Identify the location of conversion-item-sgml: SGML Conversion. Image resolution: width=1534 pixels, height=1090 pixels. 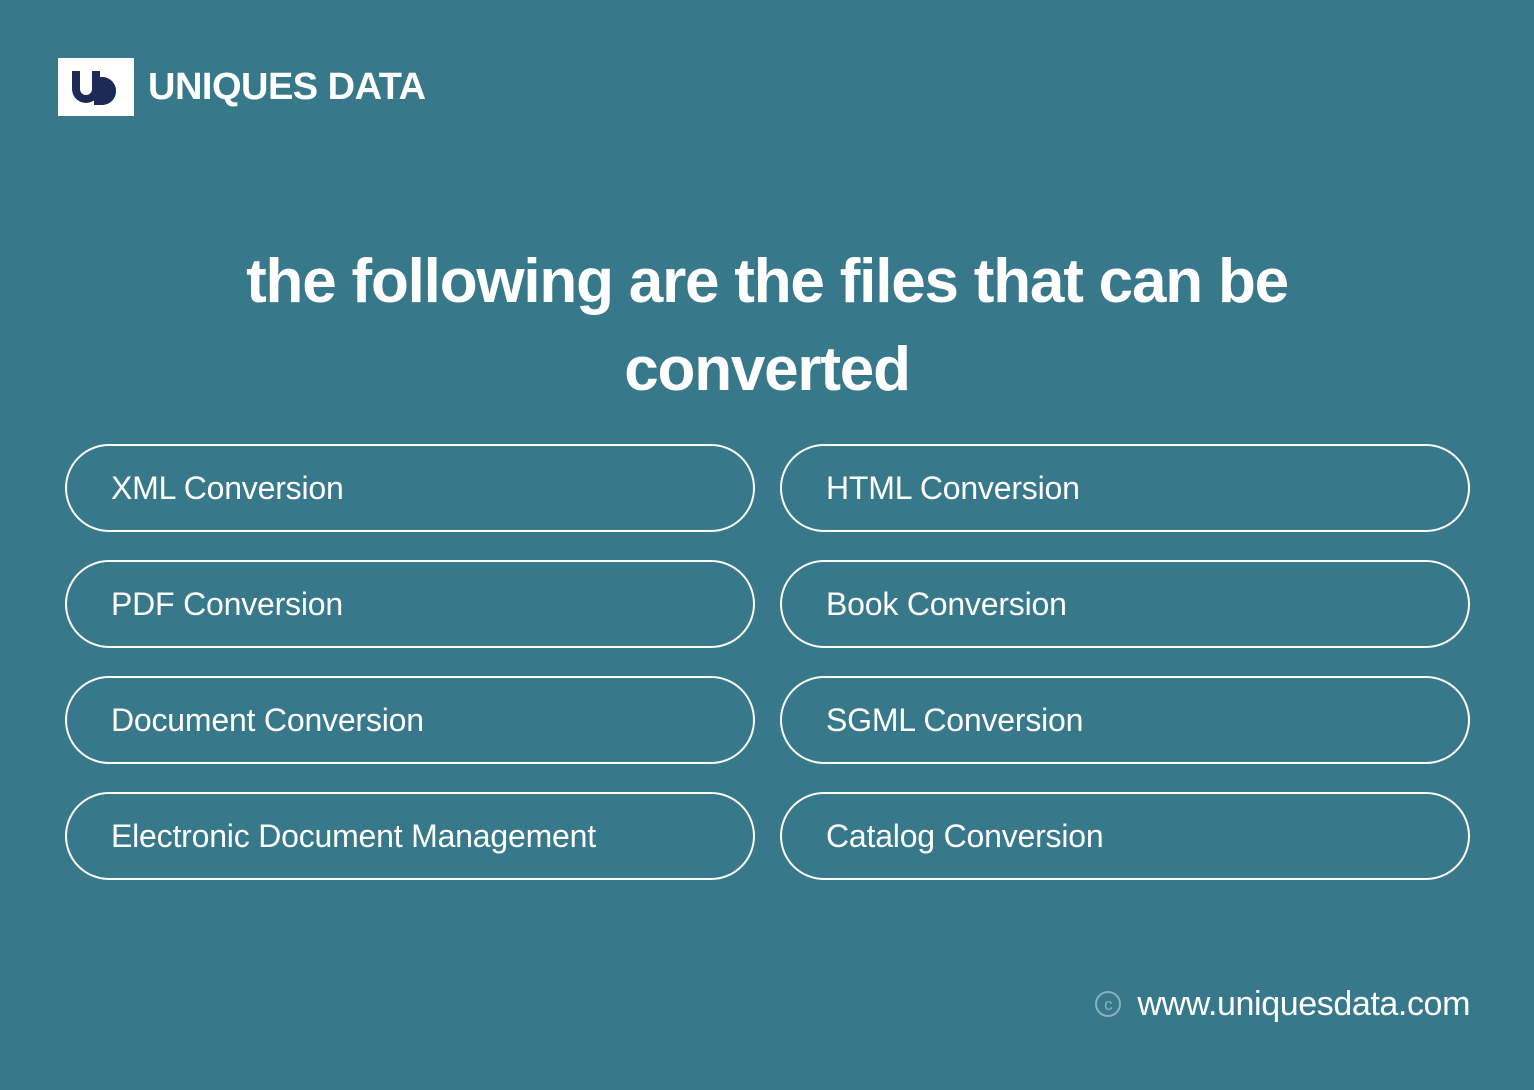
(1125, 720).